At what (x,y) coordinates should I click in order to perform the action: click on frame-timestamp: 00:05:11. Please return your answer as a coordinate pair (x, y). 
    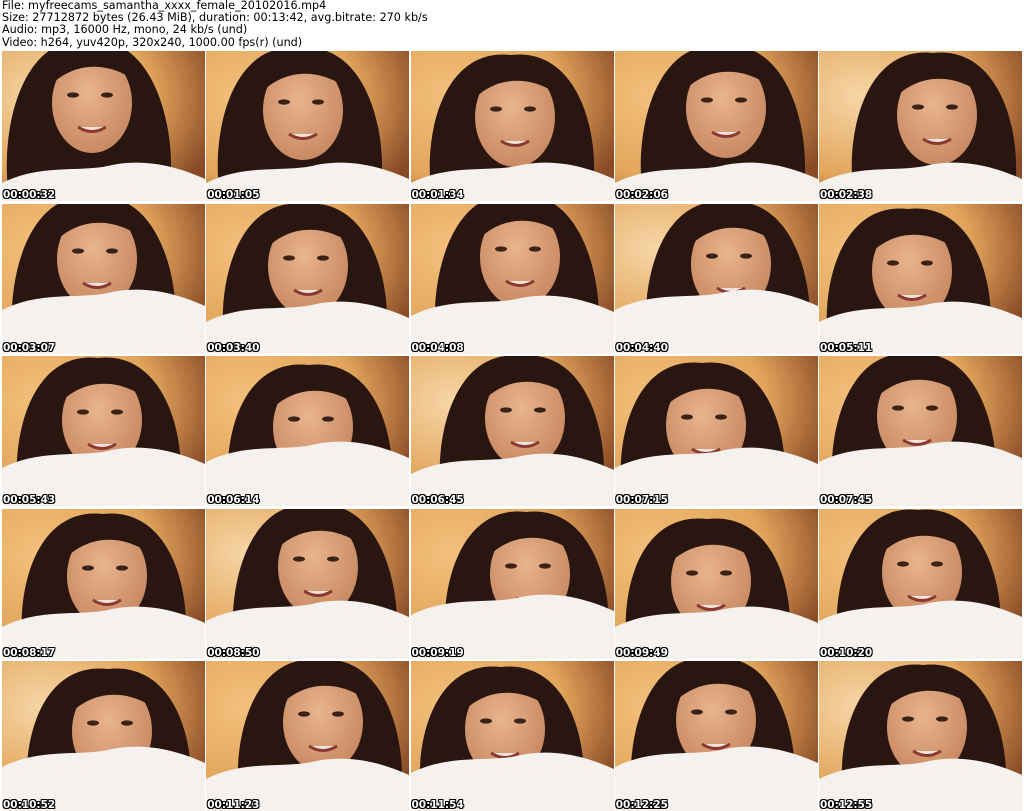
    Looking at the image, I should click on (846, 347).